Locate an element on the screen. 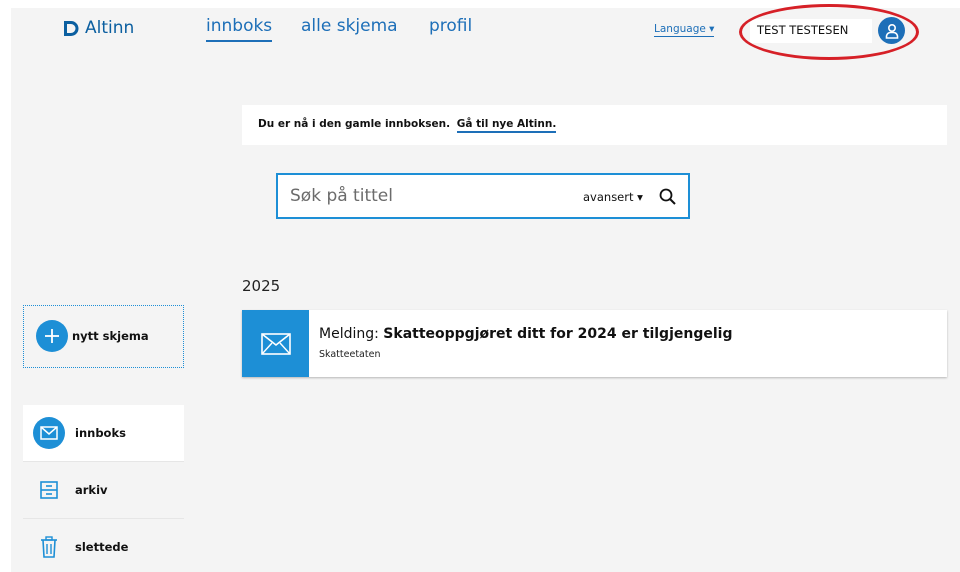  message-type-label: Melding: is located at coordinates (349, 334).